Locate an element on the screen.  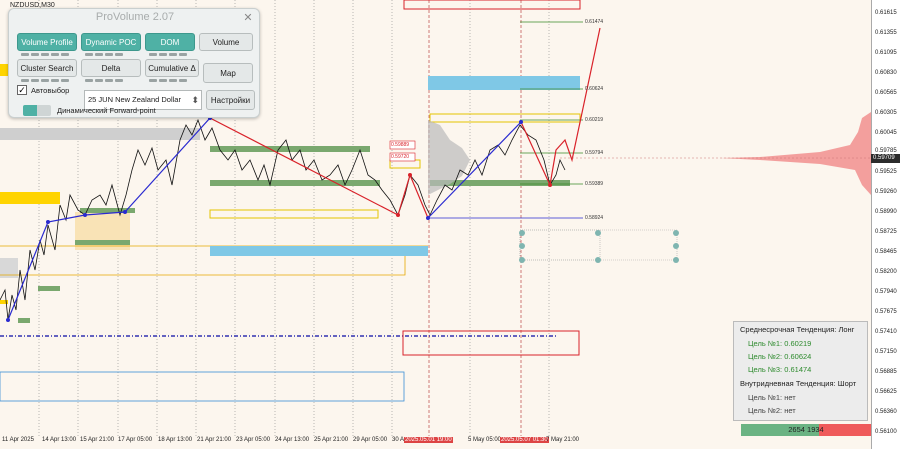
price-tick: 0.61615 is located at coordinates (886, 13).